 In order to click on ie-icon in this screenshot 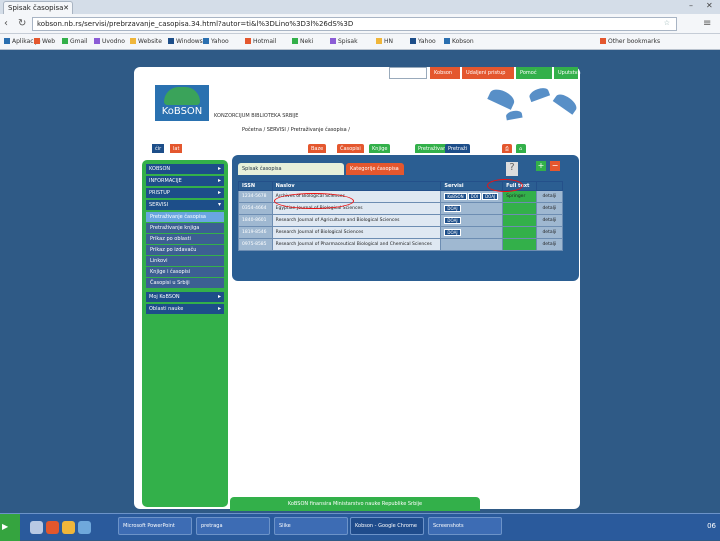, I will do `click(84, 527)`.